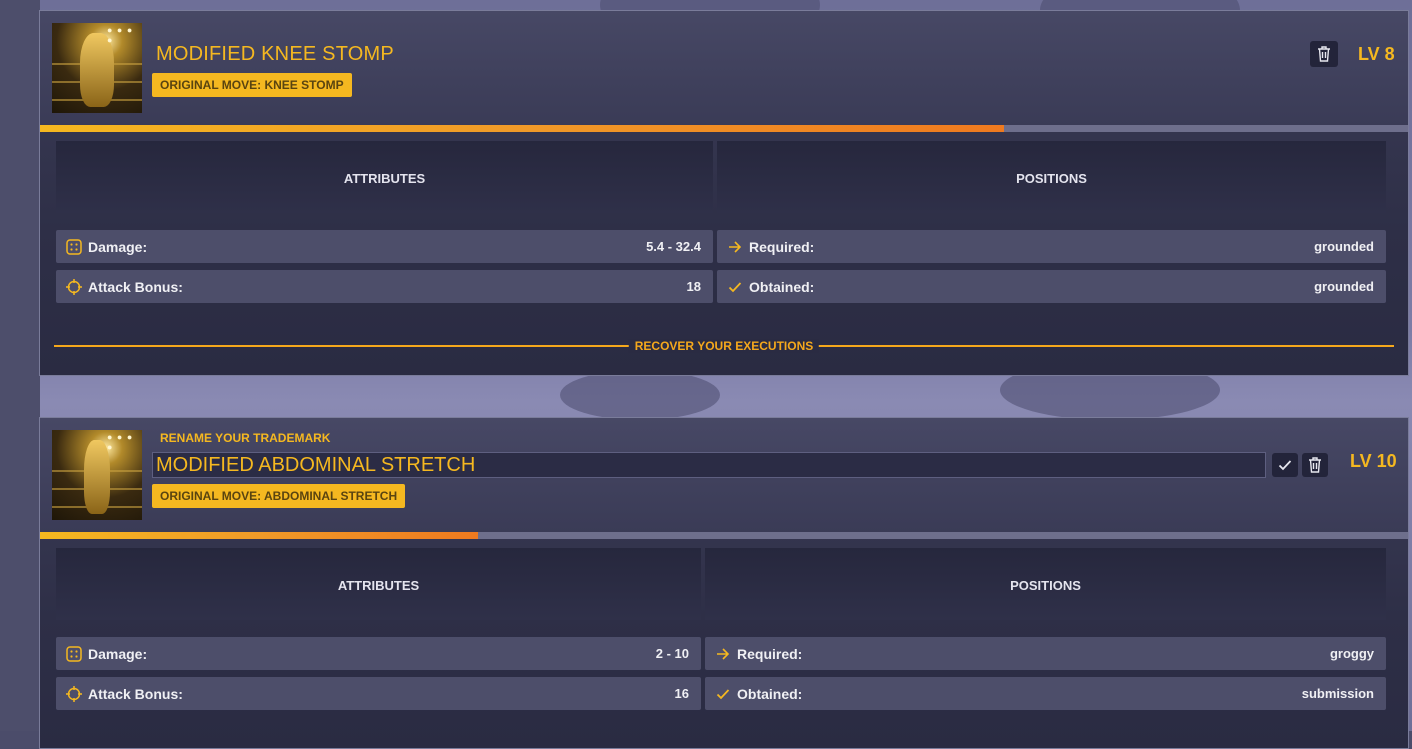 The height and width of the screenshot is (749, 1412). I want to click on damage-value: 2 - 10, so click(672, 653).